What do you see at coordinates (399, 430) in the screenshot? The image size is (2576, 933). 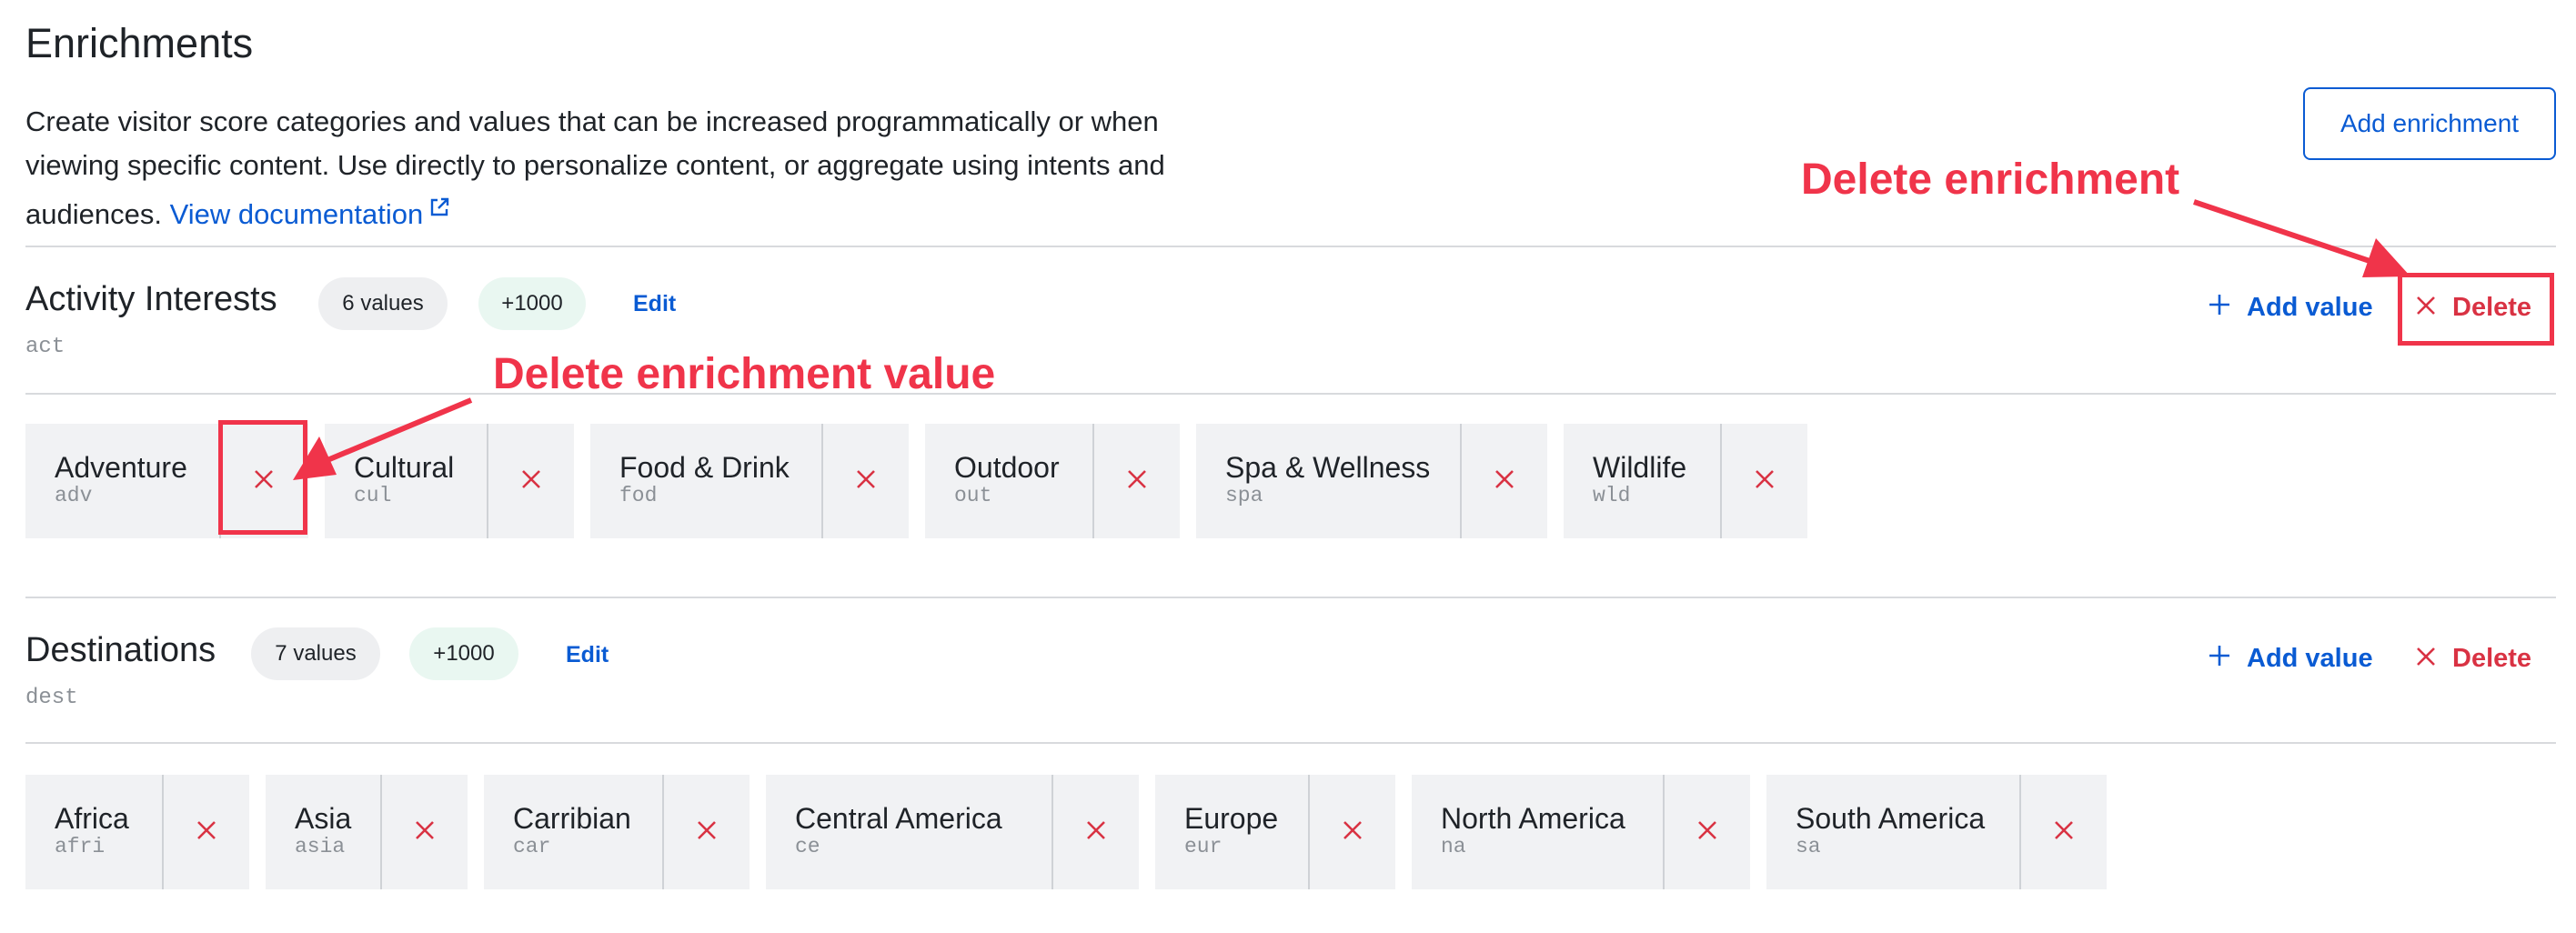 I see `arrow-to-delete-value` at bounding box center [399, 430].